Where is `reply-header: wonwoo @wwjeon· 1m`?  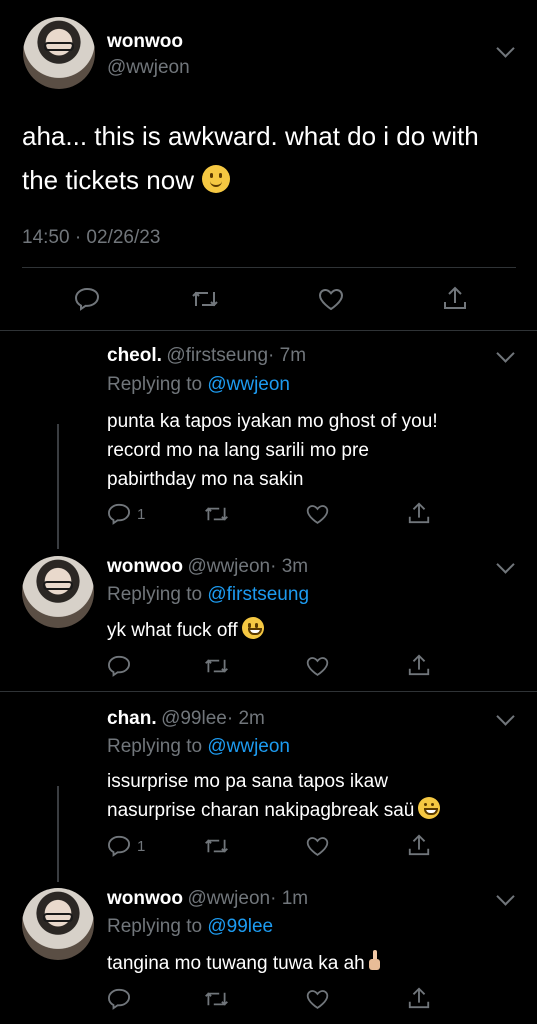 reply-header: wonwoo @wwjeon· 1m is located at coordinates (207, 899).